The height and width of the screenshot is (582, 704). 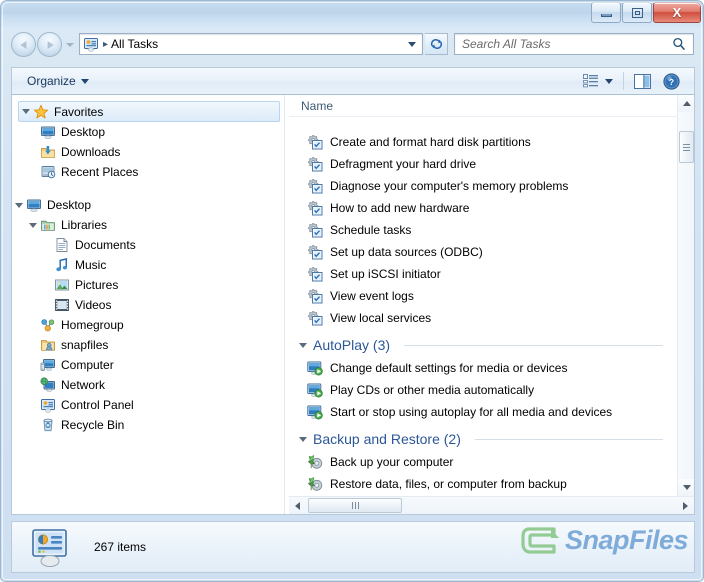 I want to click on list-item: Diagnose your computer's memory problems, so click(x=483, y=186).